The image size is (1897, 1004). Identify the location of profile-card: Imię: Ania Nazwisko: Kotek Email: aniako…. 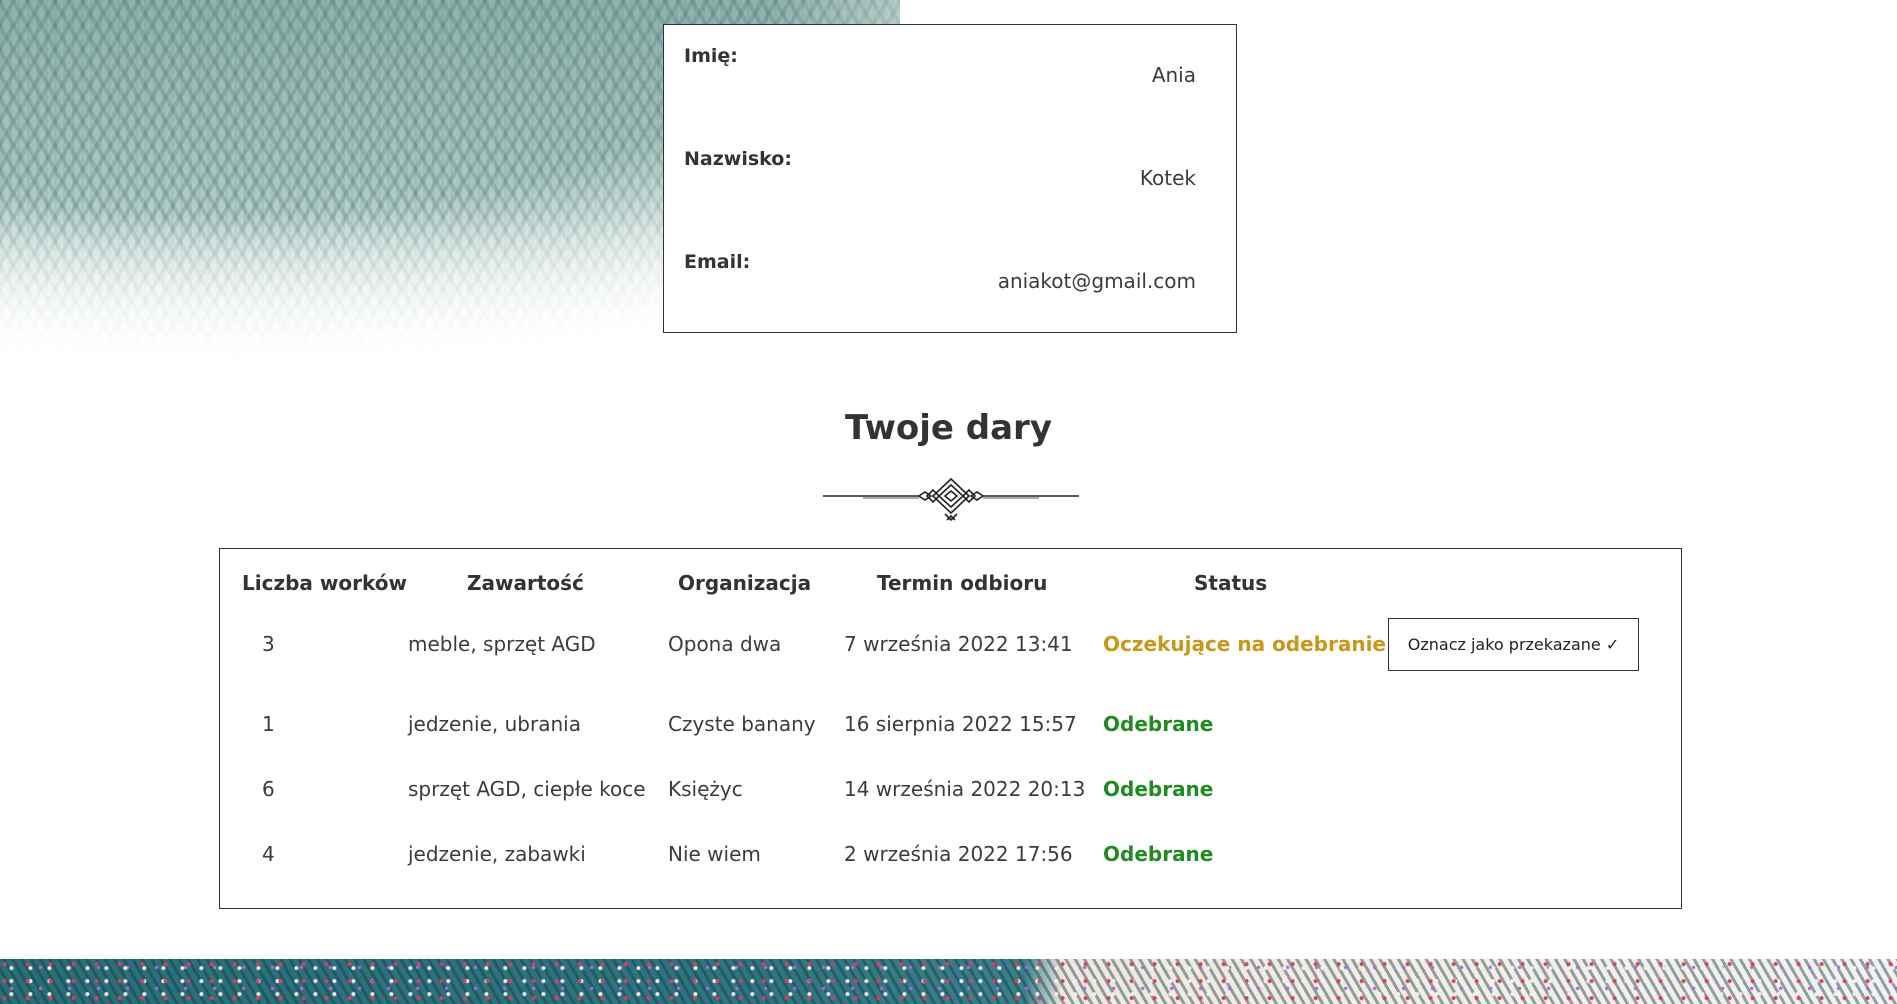
(950, 178).